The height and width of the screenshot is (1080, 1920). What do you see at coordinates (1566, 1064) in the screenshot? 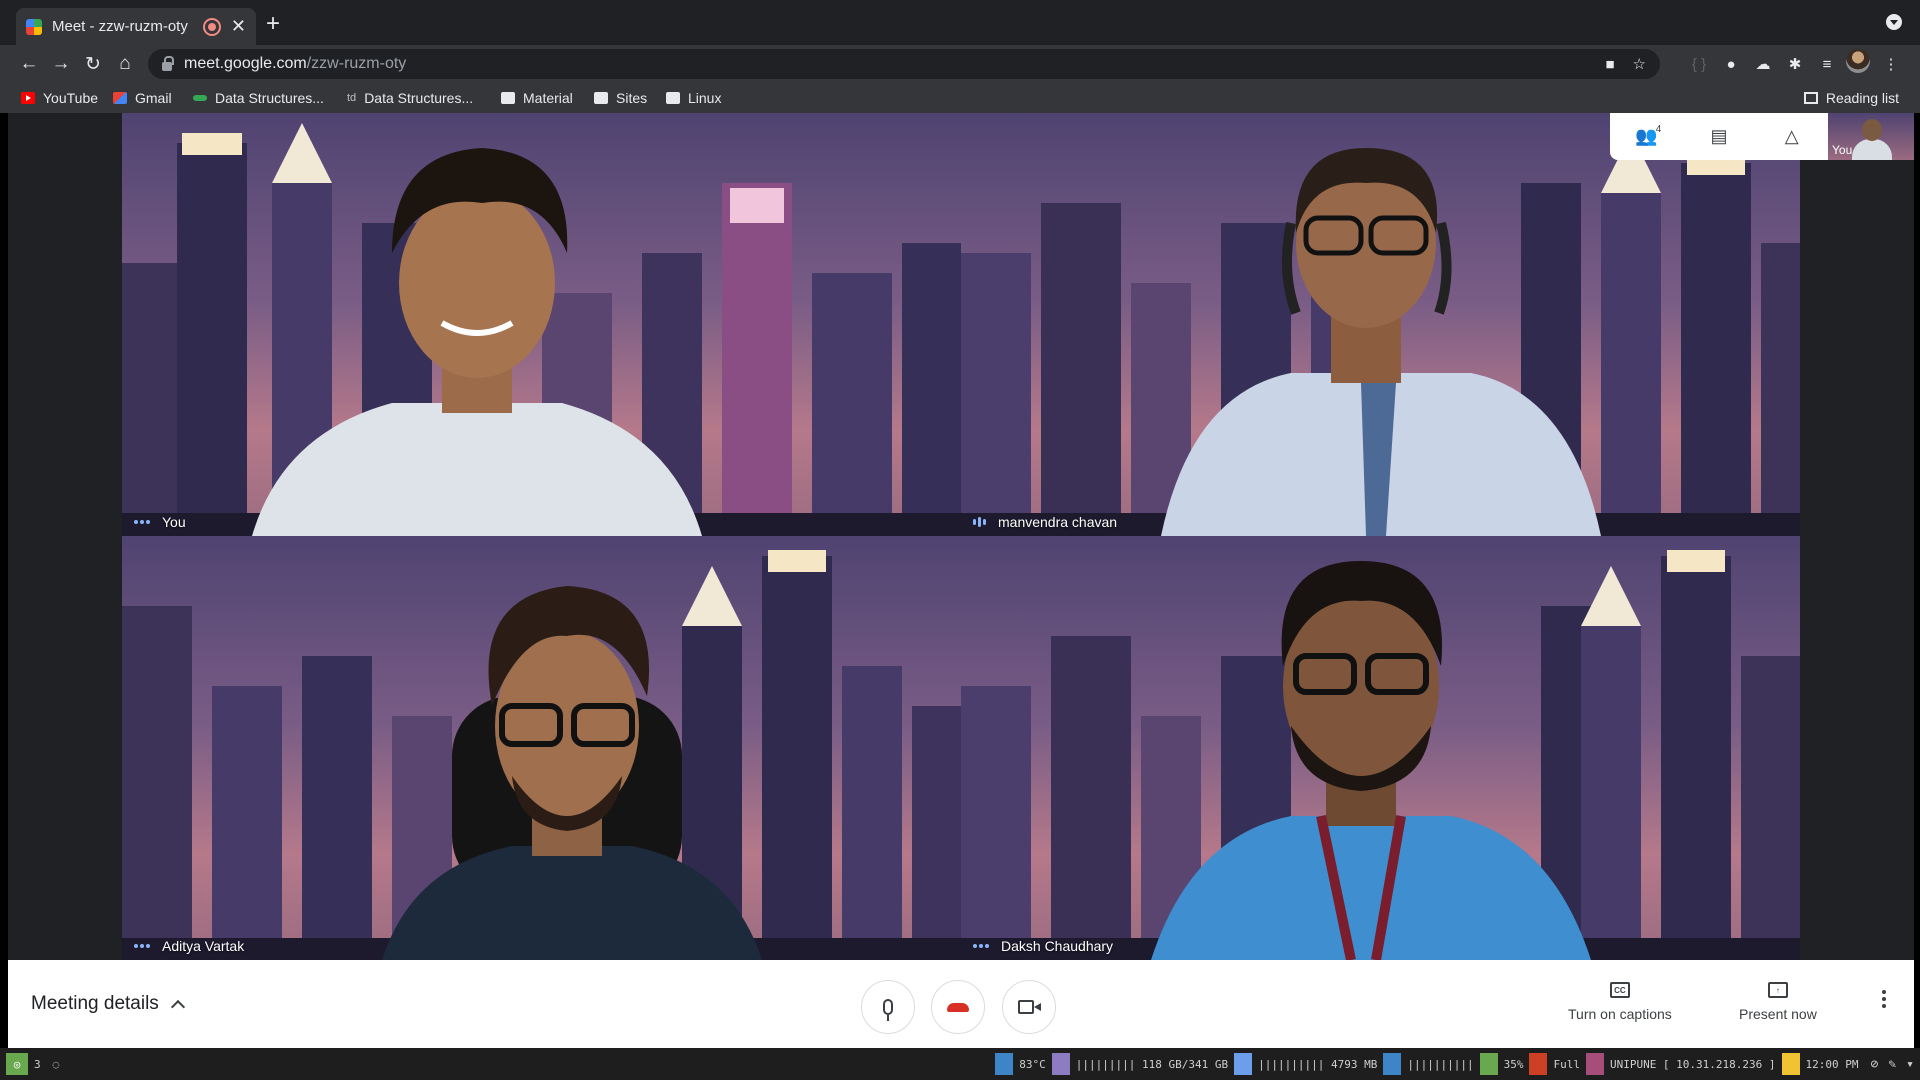
I see `battery-value: Full` at bounding box center [1566, 1064].